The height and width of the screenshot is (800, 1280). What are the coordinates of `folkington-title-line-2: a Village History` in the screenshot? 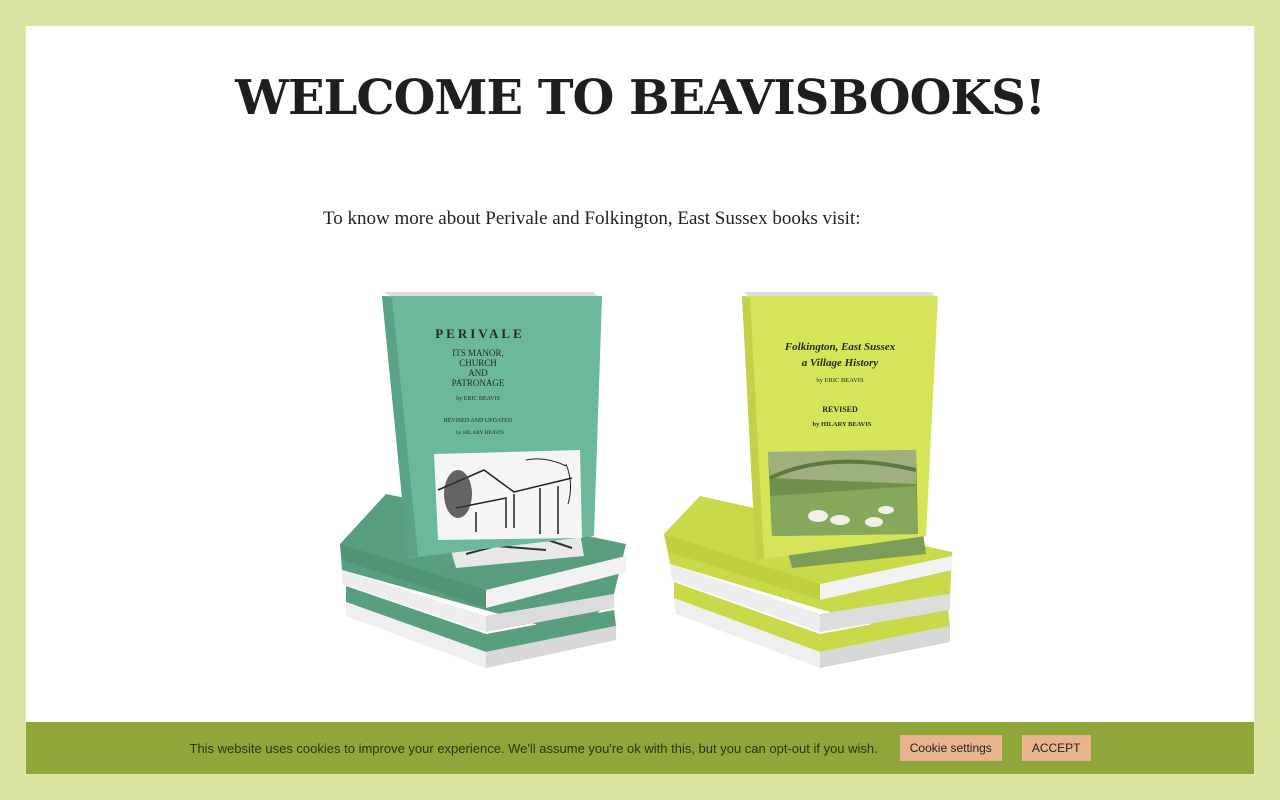 It's located at (840, 363).